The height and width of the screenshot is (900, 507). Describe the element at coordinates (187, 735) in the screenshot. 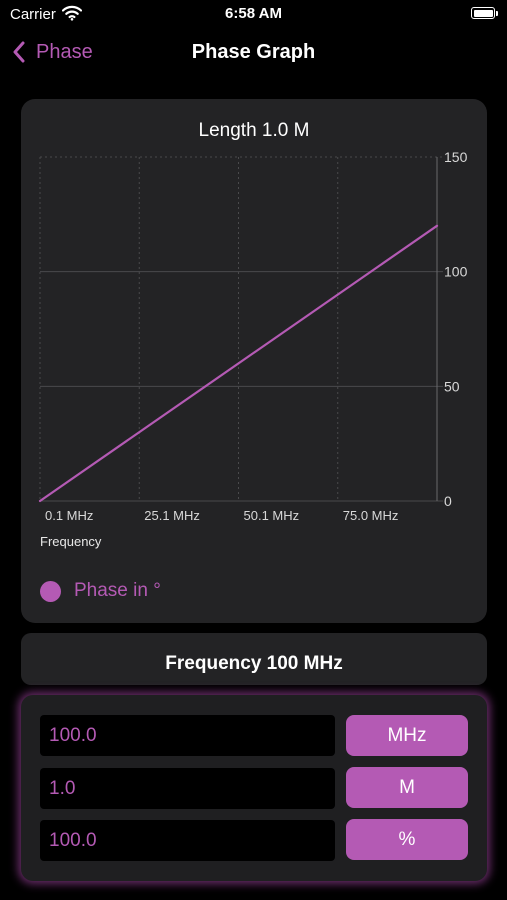

I see `frequency-input` at that location.